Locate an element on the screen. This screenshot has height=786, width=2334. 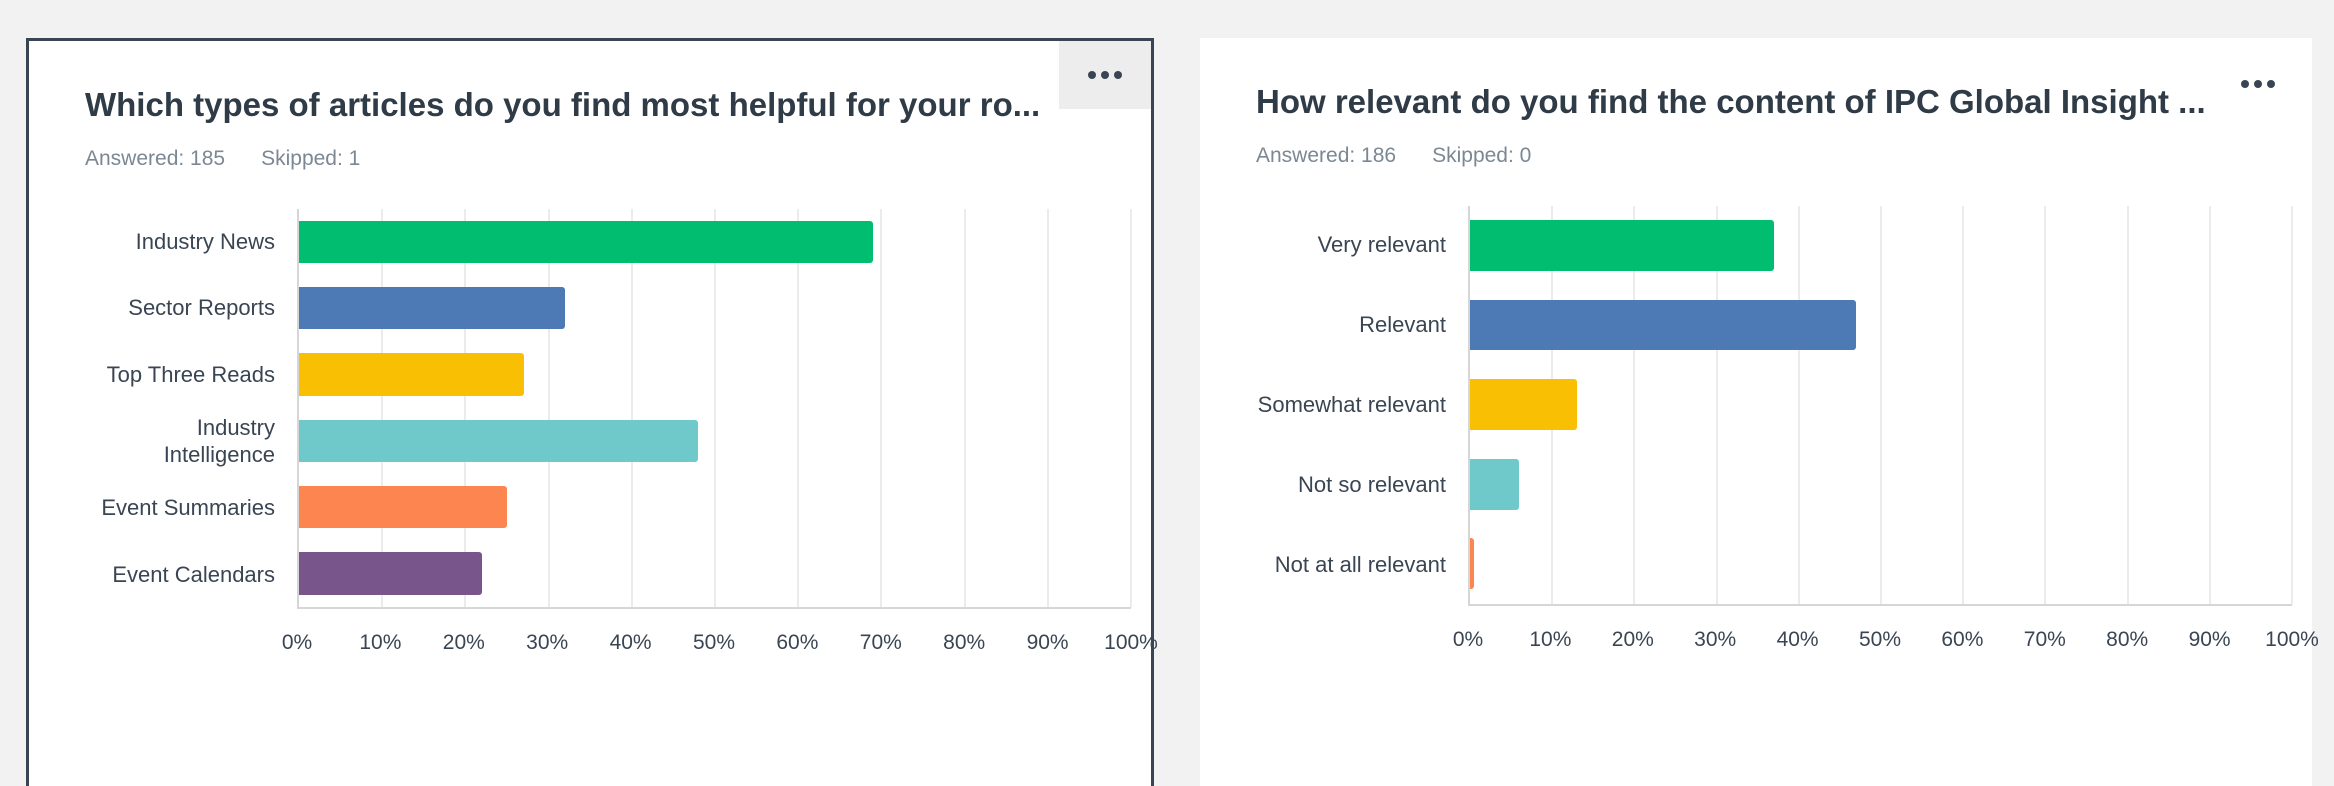
category-label: Industry News is located at coordinates (205, 241).